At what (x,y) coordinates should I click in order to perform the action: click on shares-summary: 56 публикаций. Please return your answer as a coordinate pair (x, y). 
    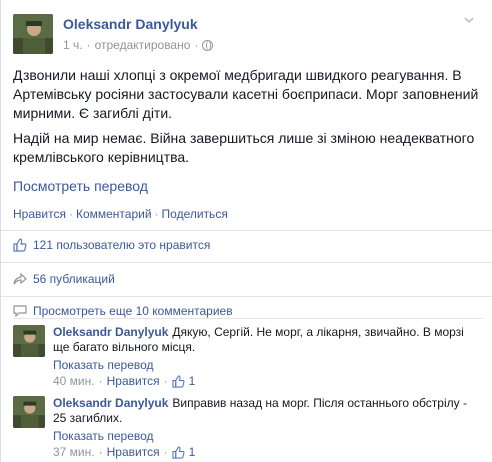
    Looking at the image, I should click on (64, 279).